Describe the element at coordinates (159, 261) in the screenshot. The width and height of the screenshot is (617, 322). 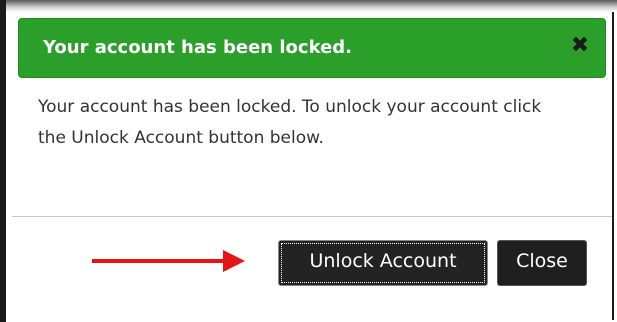
I see `arrow-shaft` at that location.